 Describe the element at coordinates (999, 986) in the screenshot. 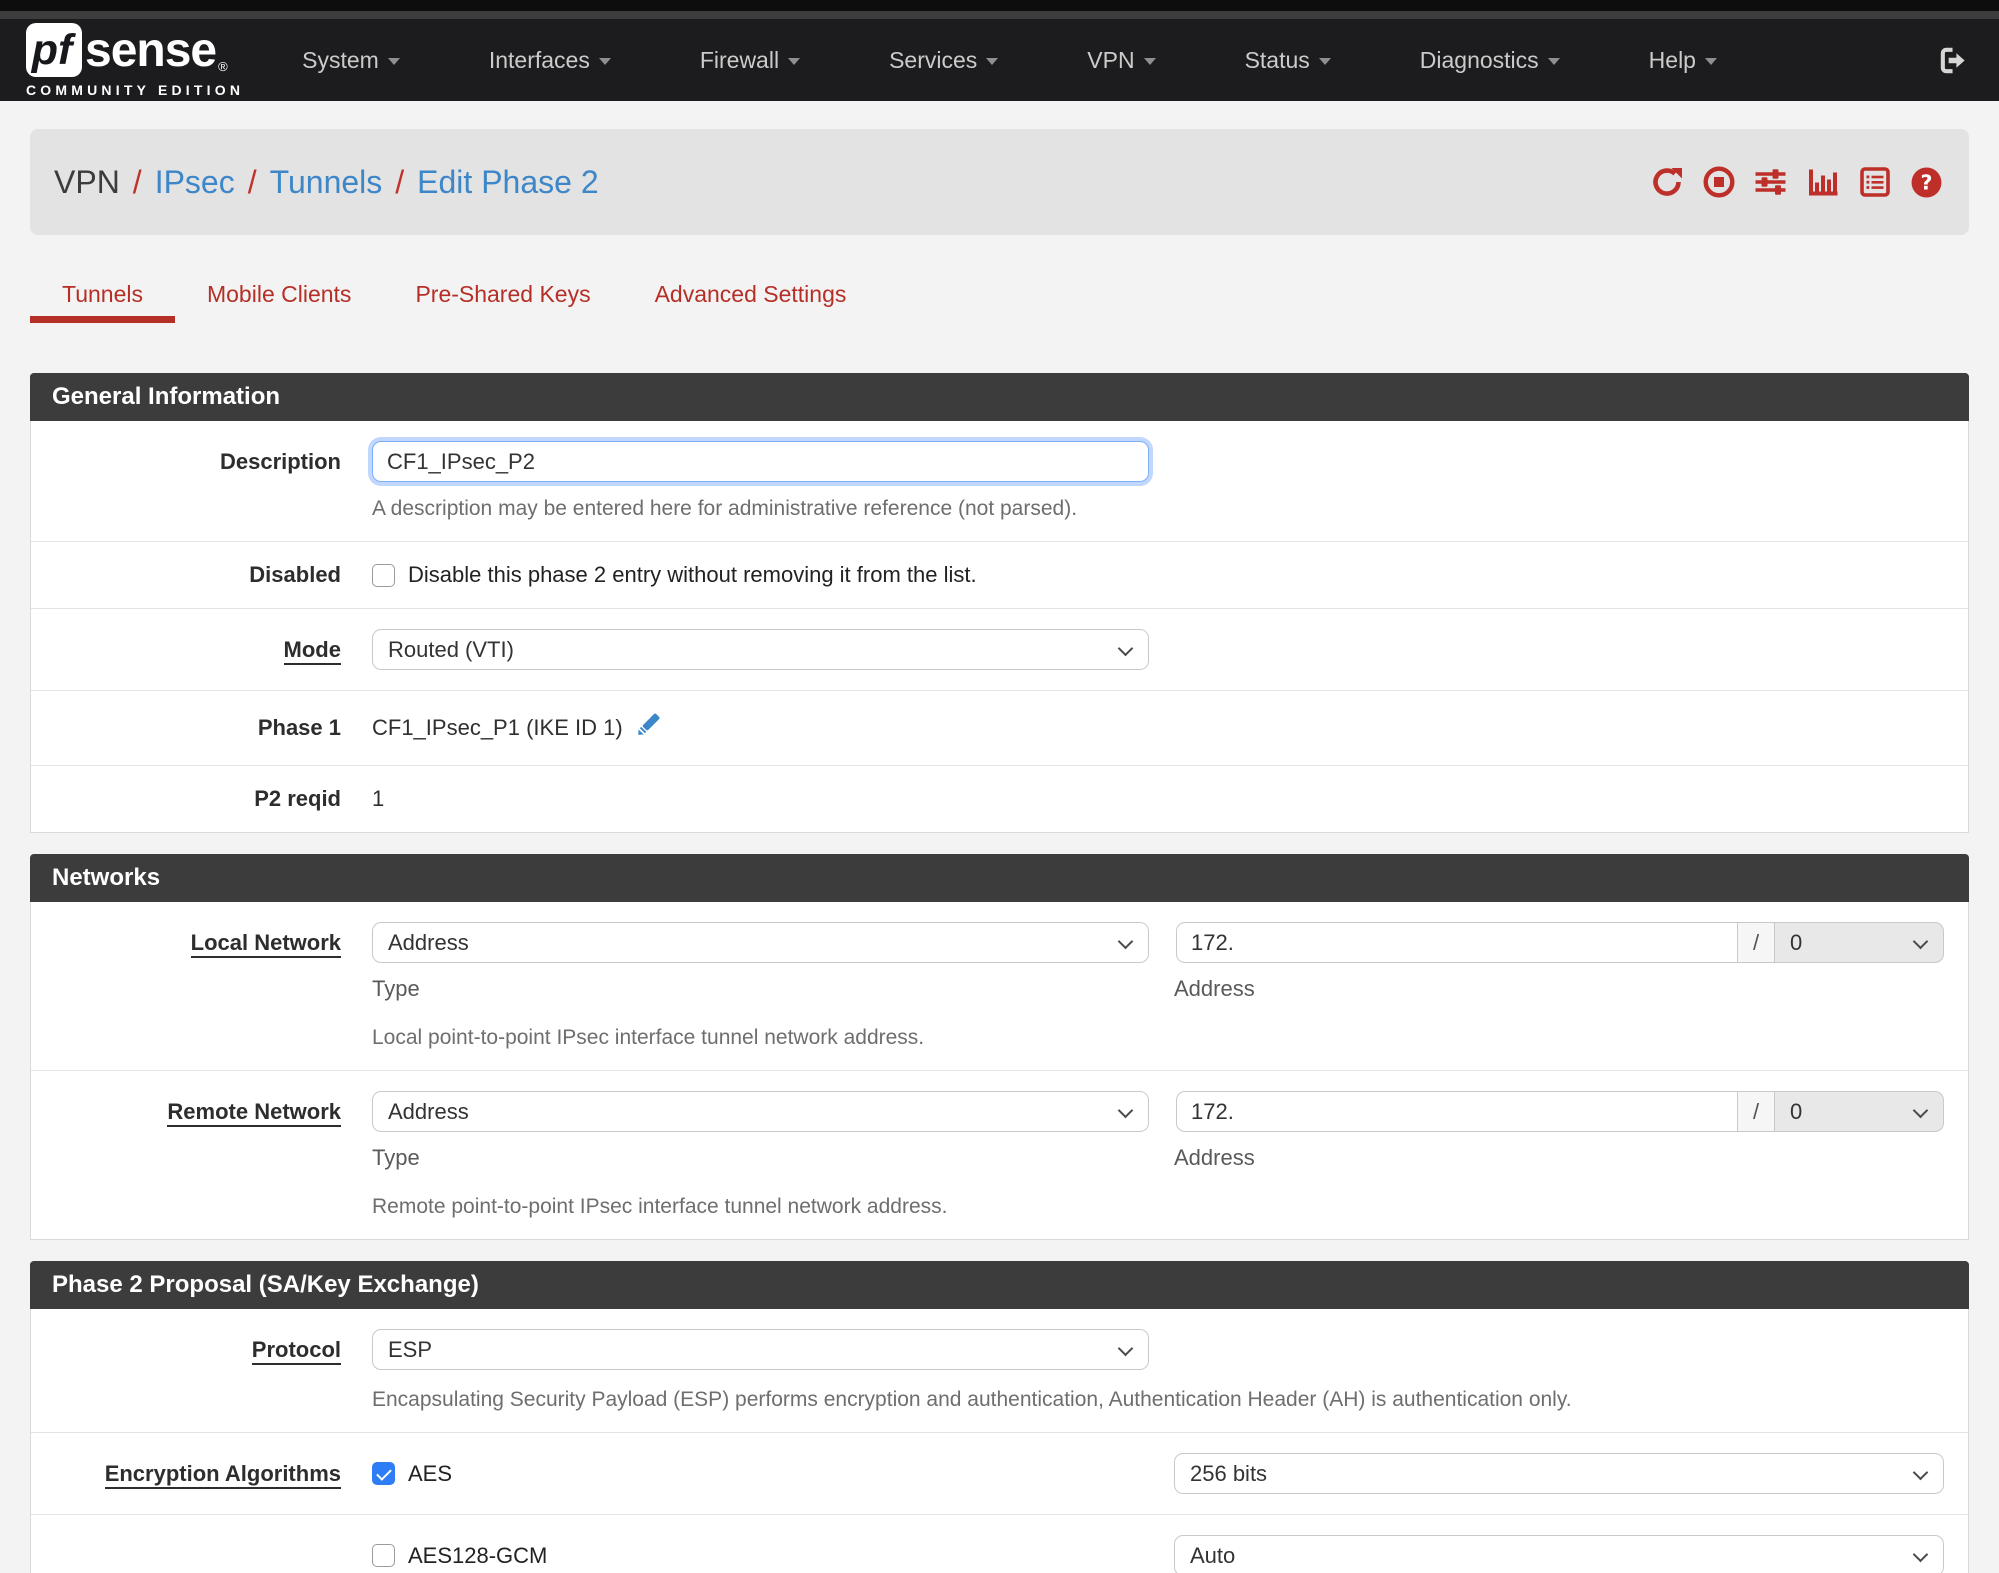

I see `local-network-row: Local Network Address / 0` at that location.